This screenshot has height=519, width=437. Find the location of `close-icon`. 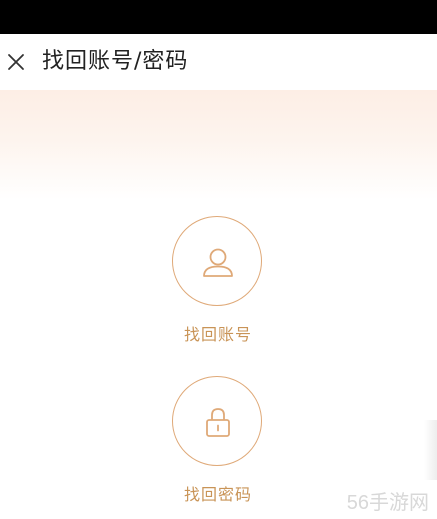

close-icon is located at coordinates (16, 62).